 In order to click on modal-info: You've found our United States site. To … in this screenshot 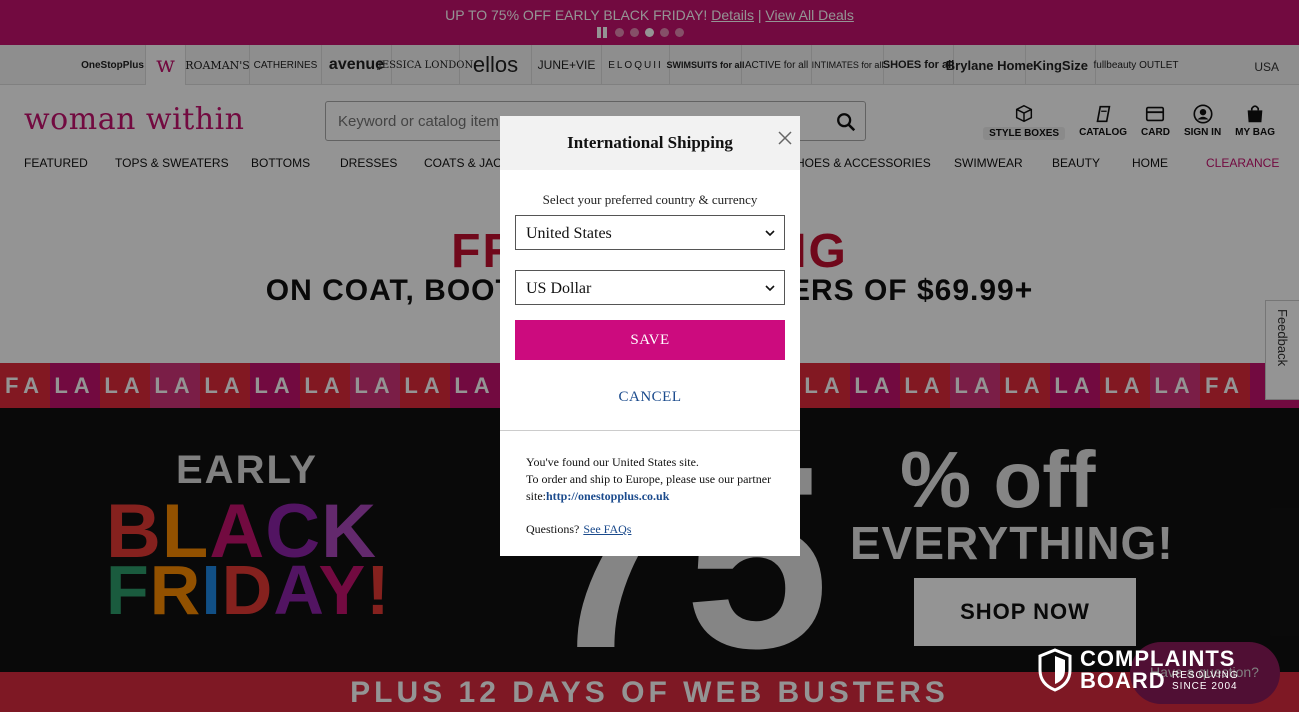, I will do `click(656, 479)`.